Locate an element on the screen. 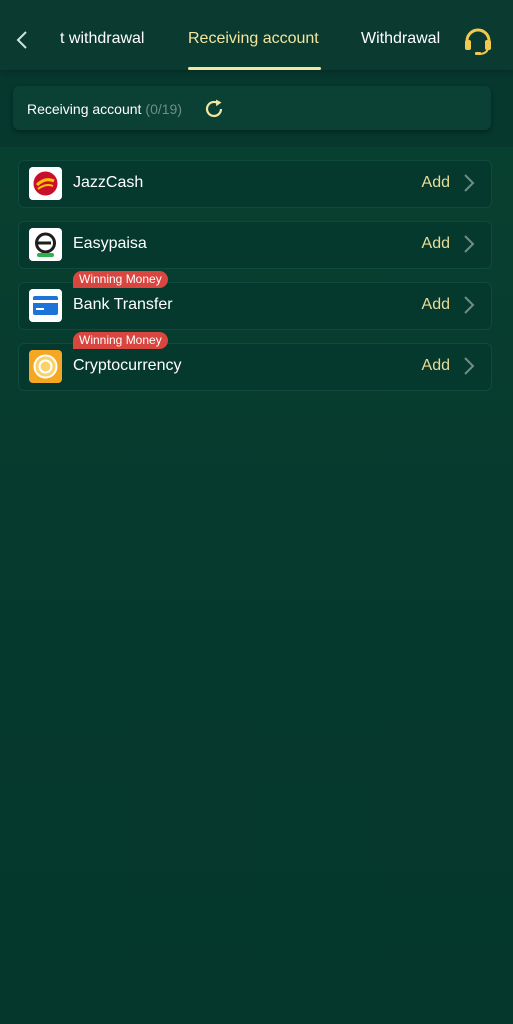 This screenshot has height=1024, width=513. receiving-account-label: Receiving account is located at coordinates (84, 109).